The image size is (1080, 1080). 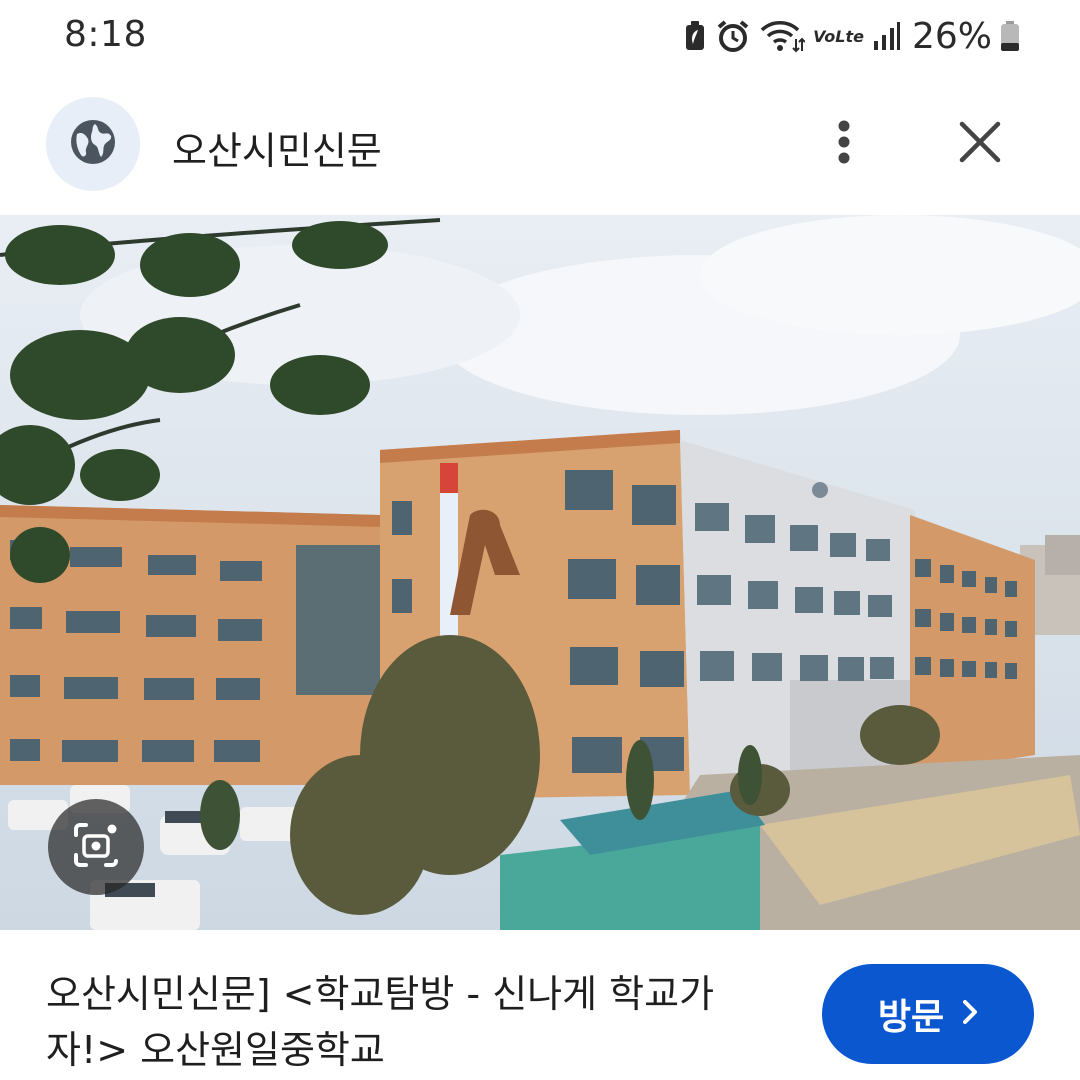 I want to click on status-icons: VoLte 26%, so click(x=851, y=36).